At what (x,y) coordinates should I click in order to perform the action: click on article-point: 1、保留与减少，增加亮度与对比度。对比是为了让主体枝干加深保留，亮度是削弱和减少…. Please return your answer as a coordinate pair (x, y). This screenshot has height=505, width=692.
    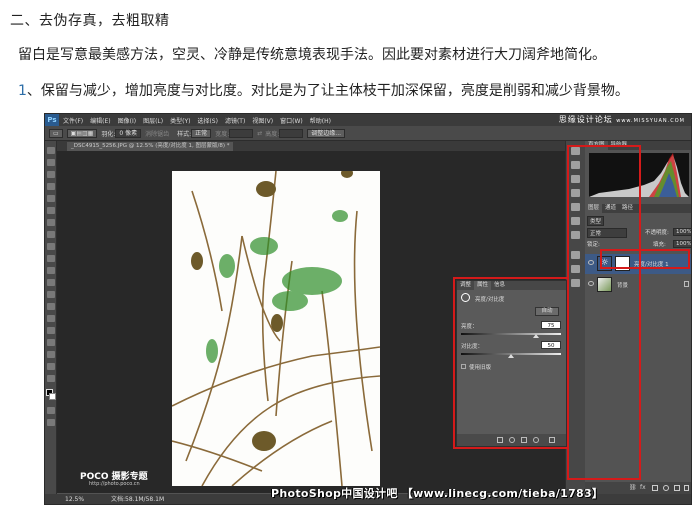
    Looking at the image, I should click on (323, 90).